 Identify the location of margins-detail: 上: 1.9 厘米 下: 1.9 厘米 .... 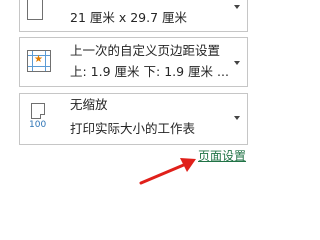
(149, 71).